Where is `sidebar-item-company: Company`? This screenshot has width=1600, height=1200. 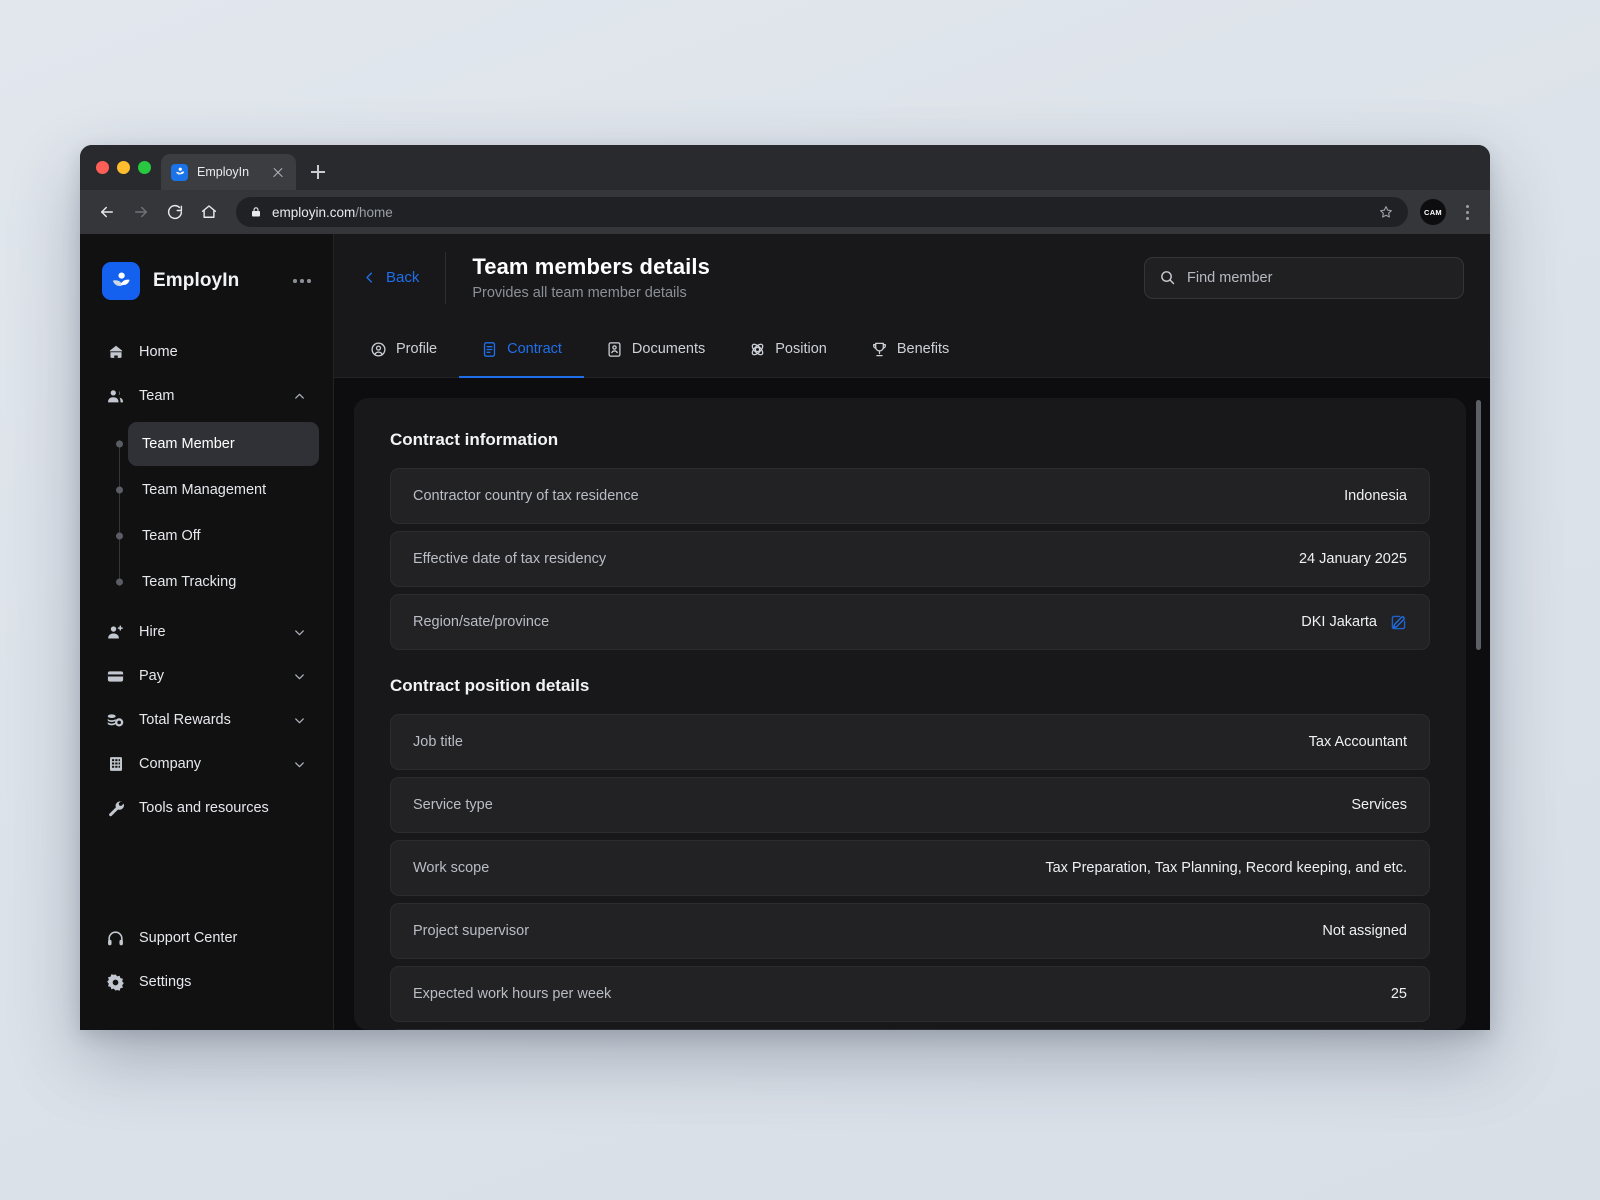
sidebar-item-company: Company is located at coordinates (206, 764).